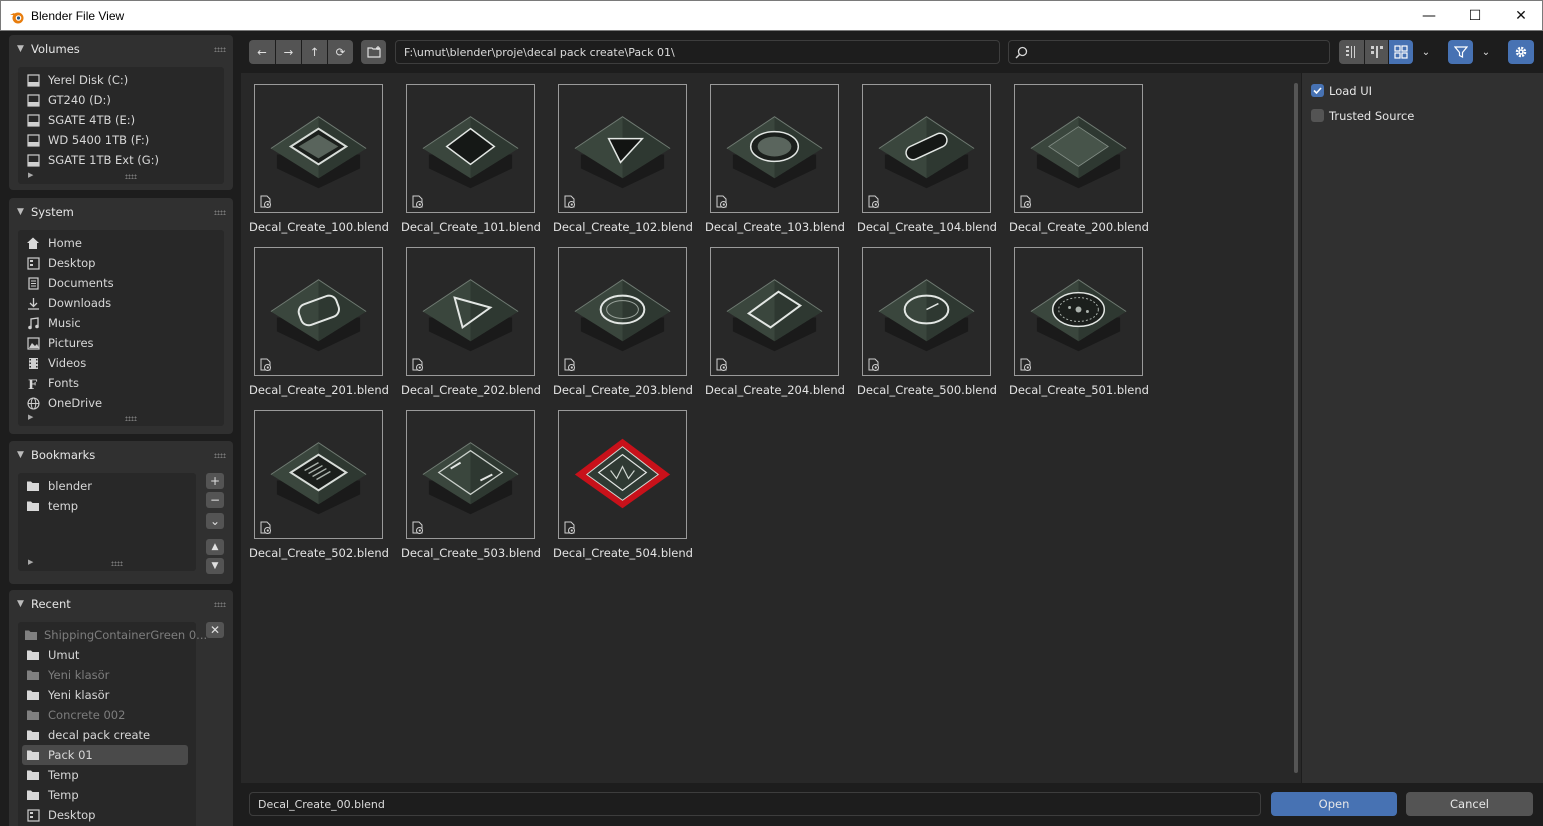 The width and height of the screenshot is (1543, 826). I want to click on file-name-label: Decal_Create_102.blend, so click(623, 227).